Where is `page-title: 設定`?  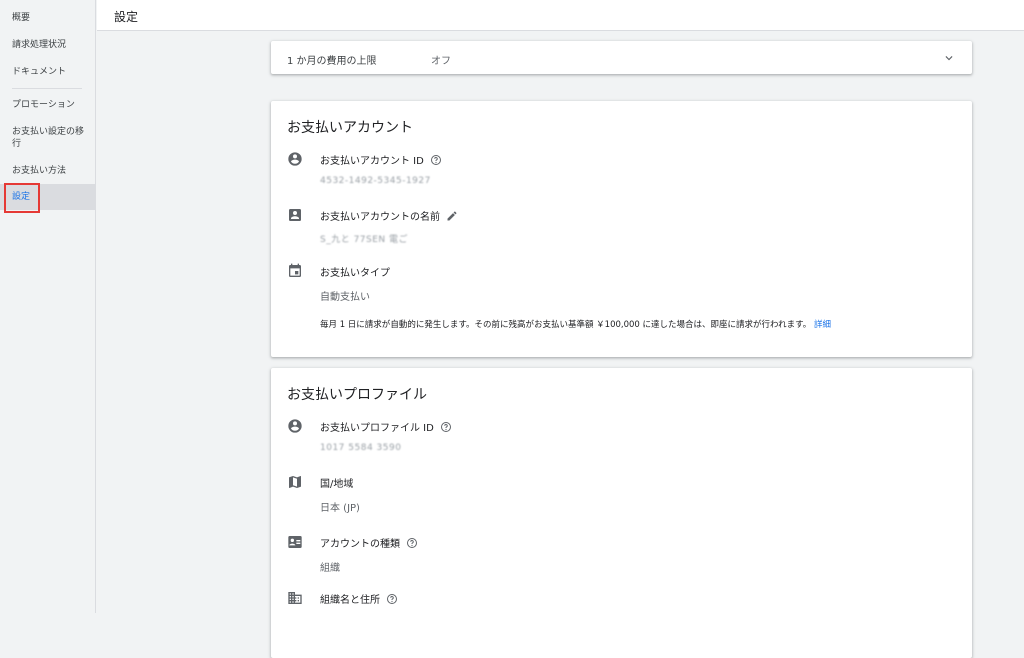 page-title: 設定 is located at coordinates (126, 17).